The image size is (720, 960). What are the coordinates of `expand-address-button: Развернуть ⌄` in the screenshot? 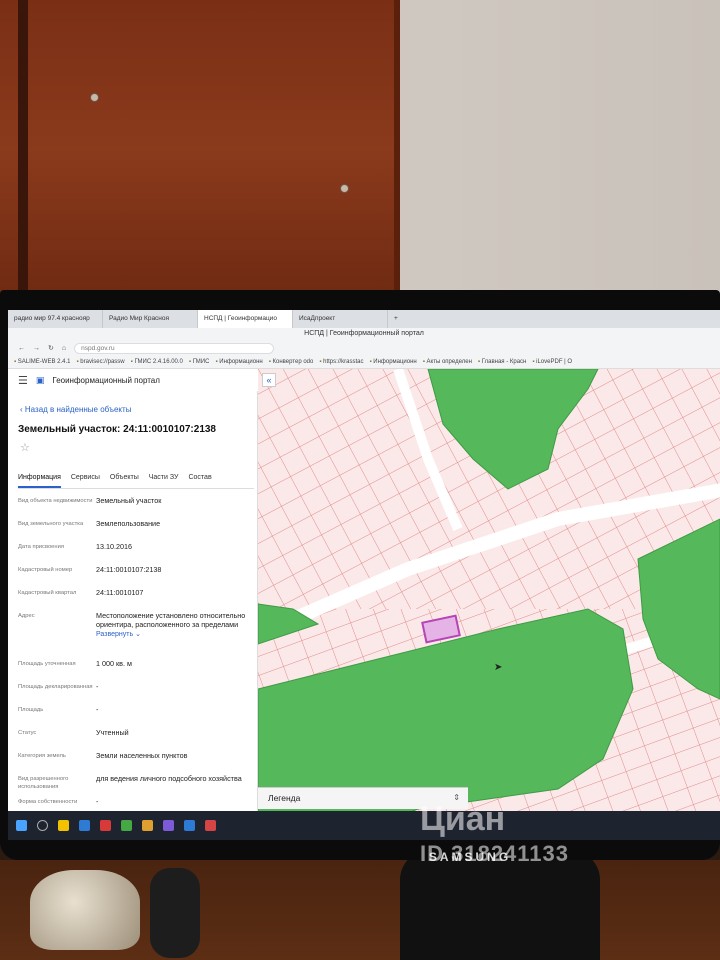 It's located at (118, 634).